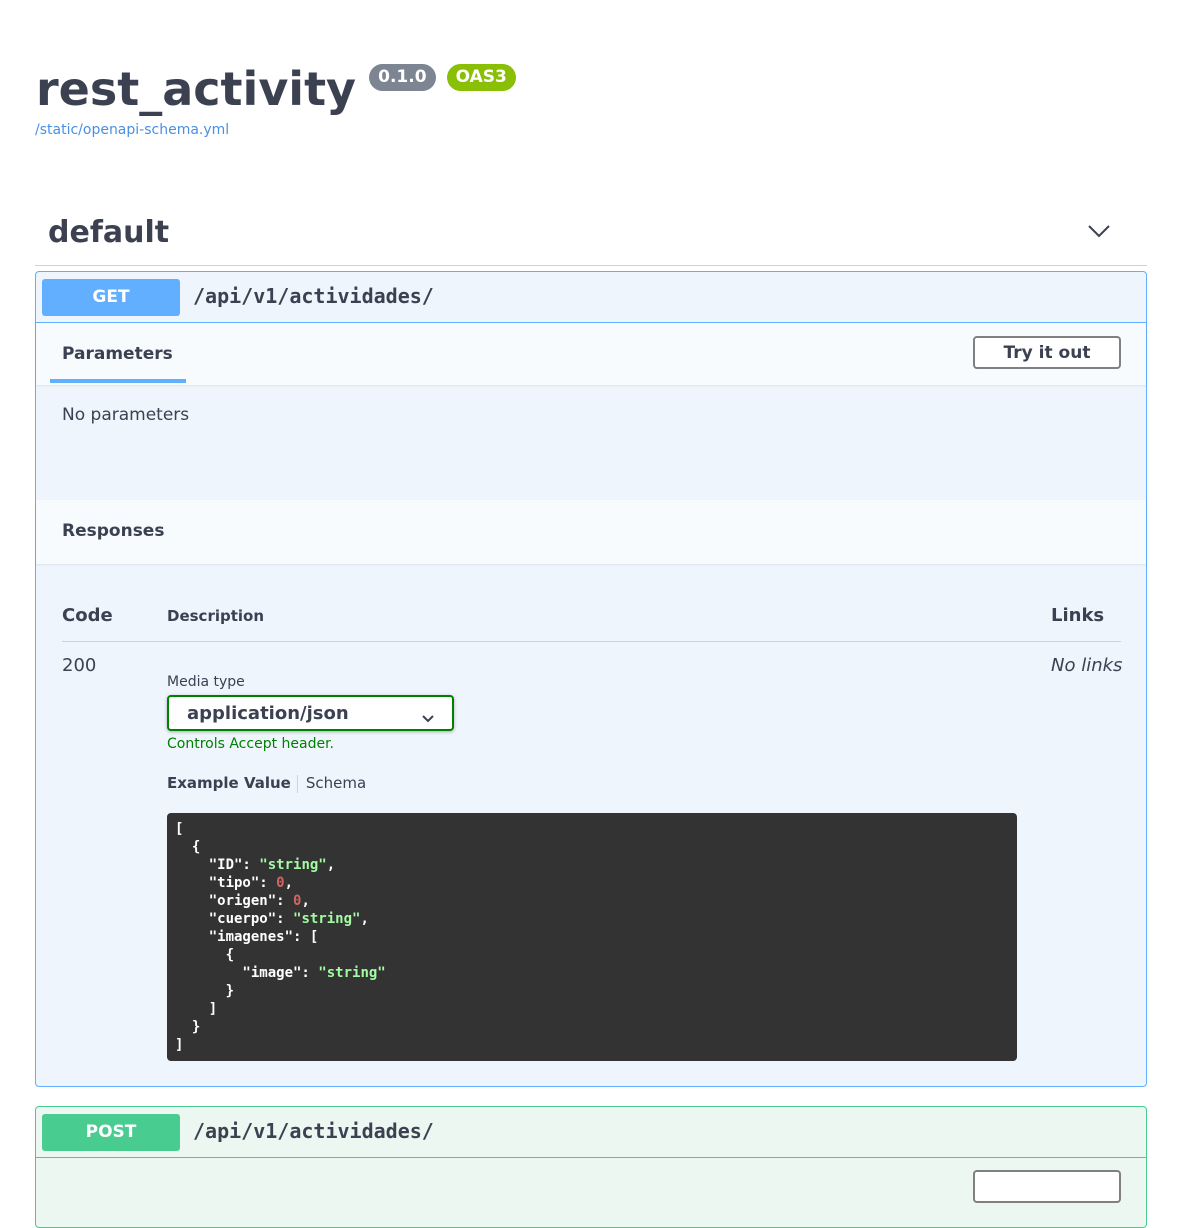 This screenshot has height=1228, width=1182. What do you see at coordinates (592, 919) in the screenshot?
I see `code-line: "cuerpo": "string",` at bounding box center [592, 919].